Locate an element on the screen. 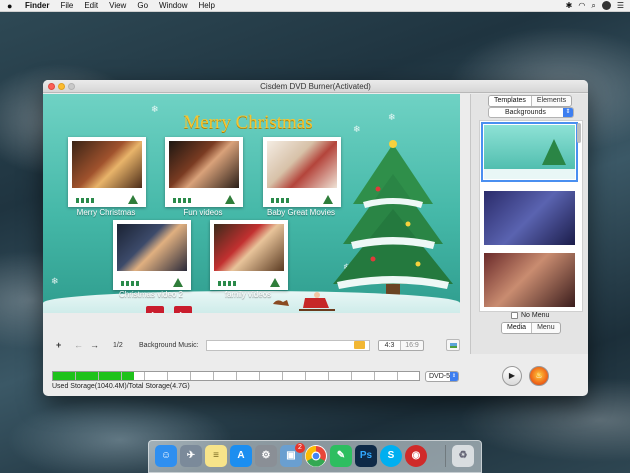 Image resolution: width=630 pixels, height=473 pixels. apple-menu-icon: ● is located at coordinates (12, 6).